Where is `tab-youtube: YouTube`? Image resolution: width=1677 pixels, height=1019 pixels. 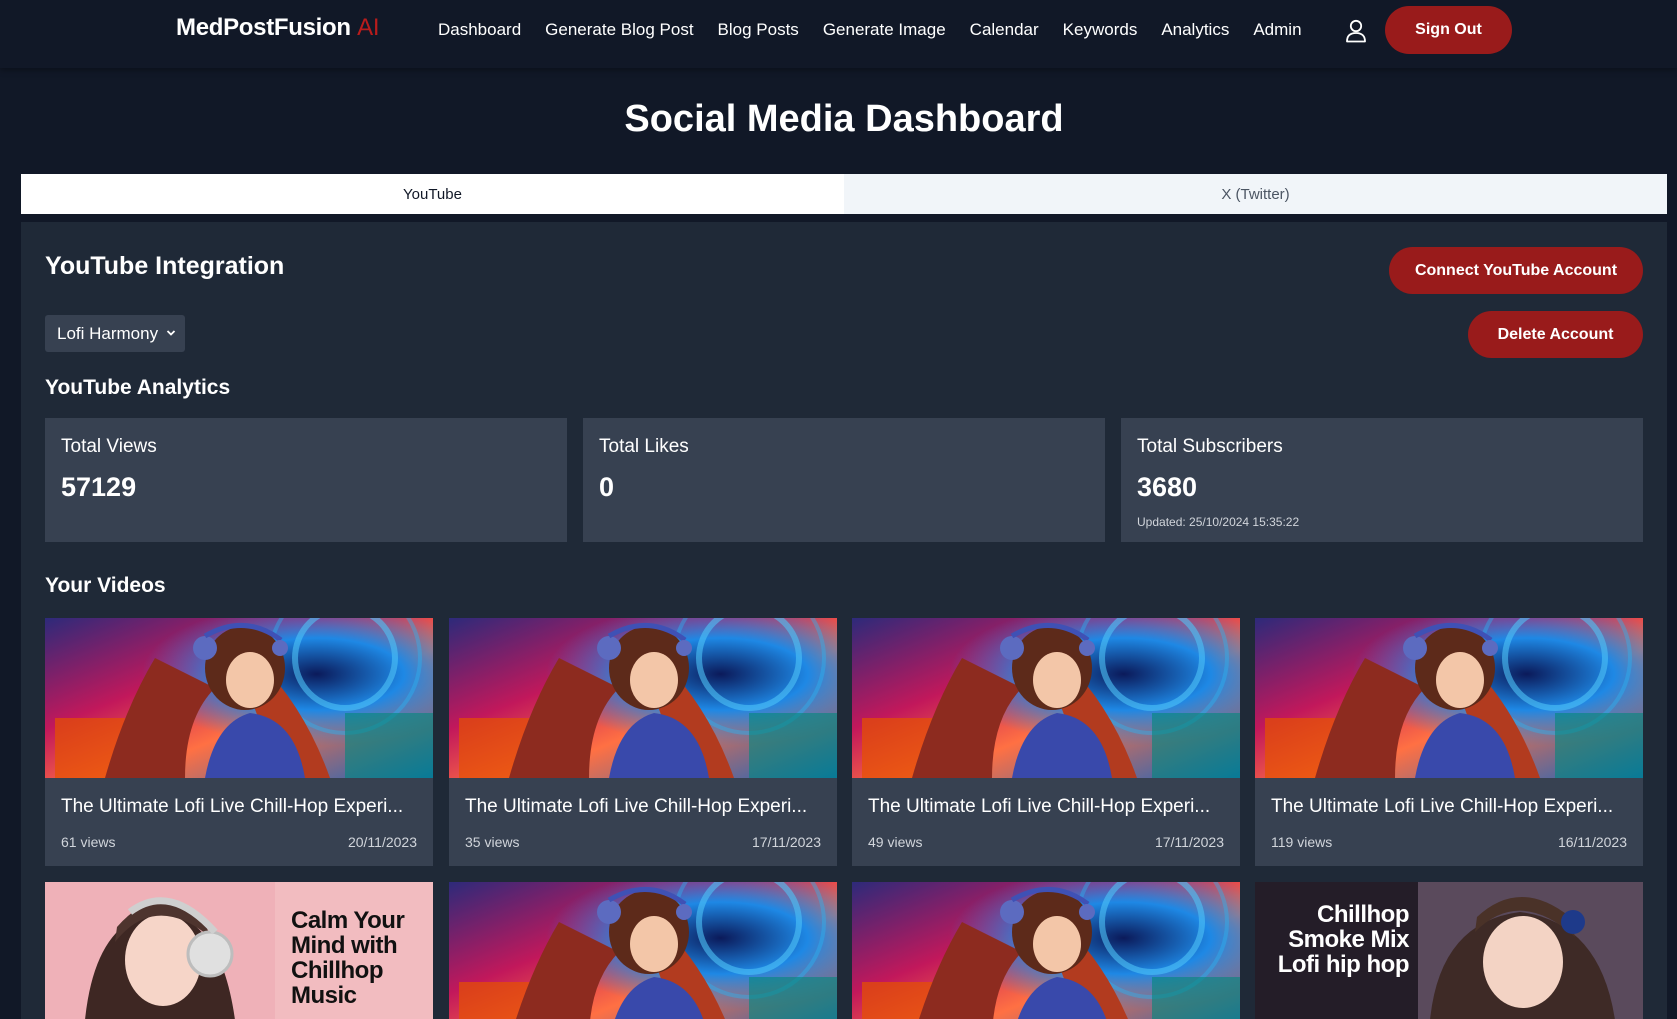 tab-youtube: YouTube is located at coordinates (432, 194).